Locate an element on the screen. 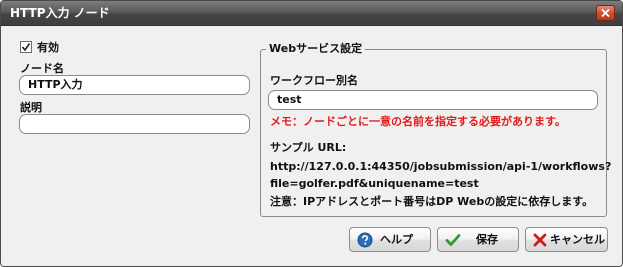 This screenshot has height=267, width=623. help-button: ヘルプ is located at coordinates (390, 239).